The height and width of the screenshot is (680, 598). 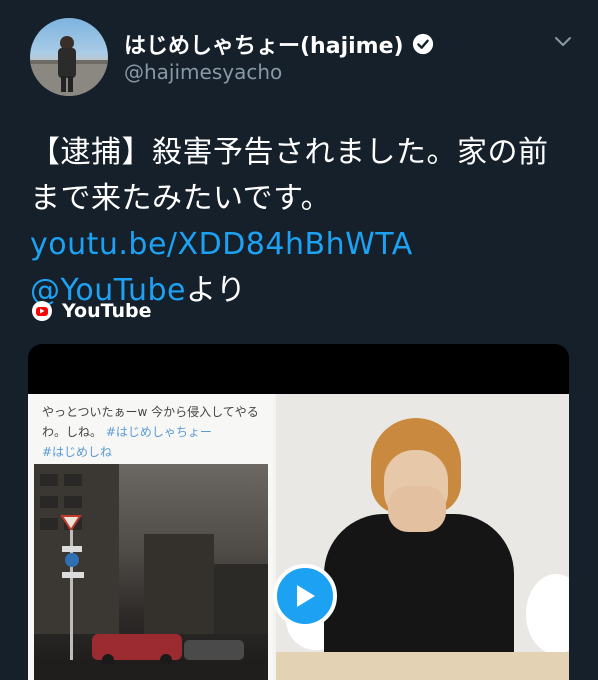 What do you see at coordinates (422, 44) in the screenshot?
I see `verified-badge-icon` at bounding box center [422, 44].